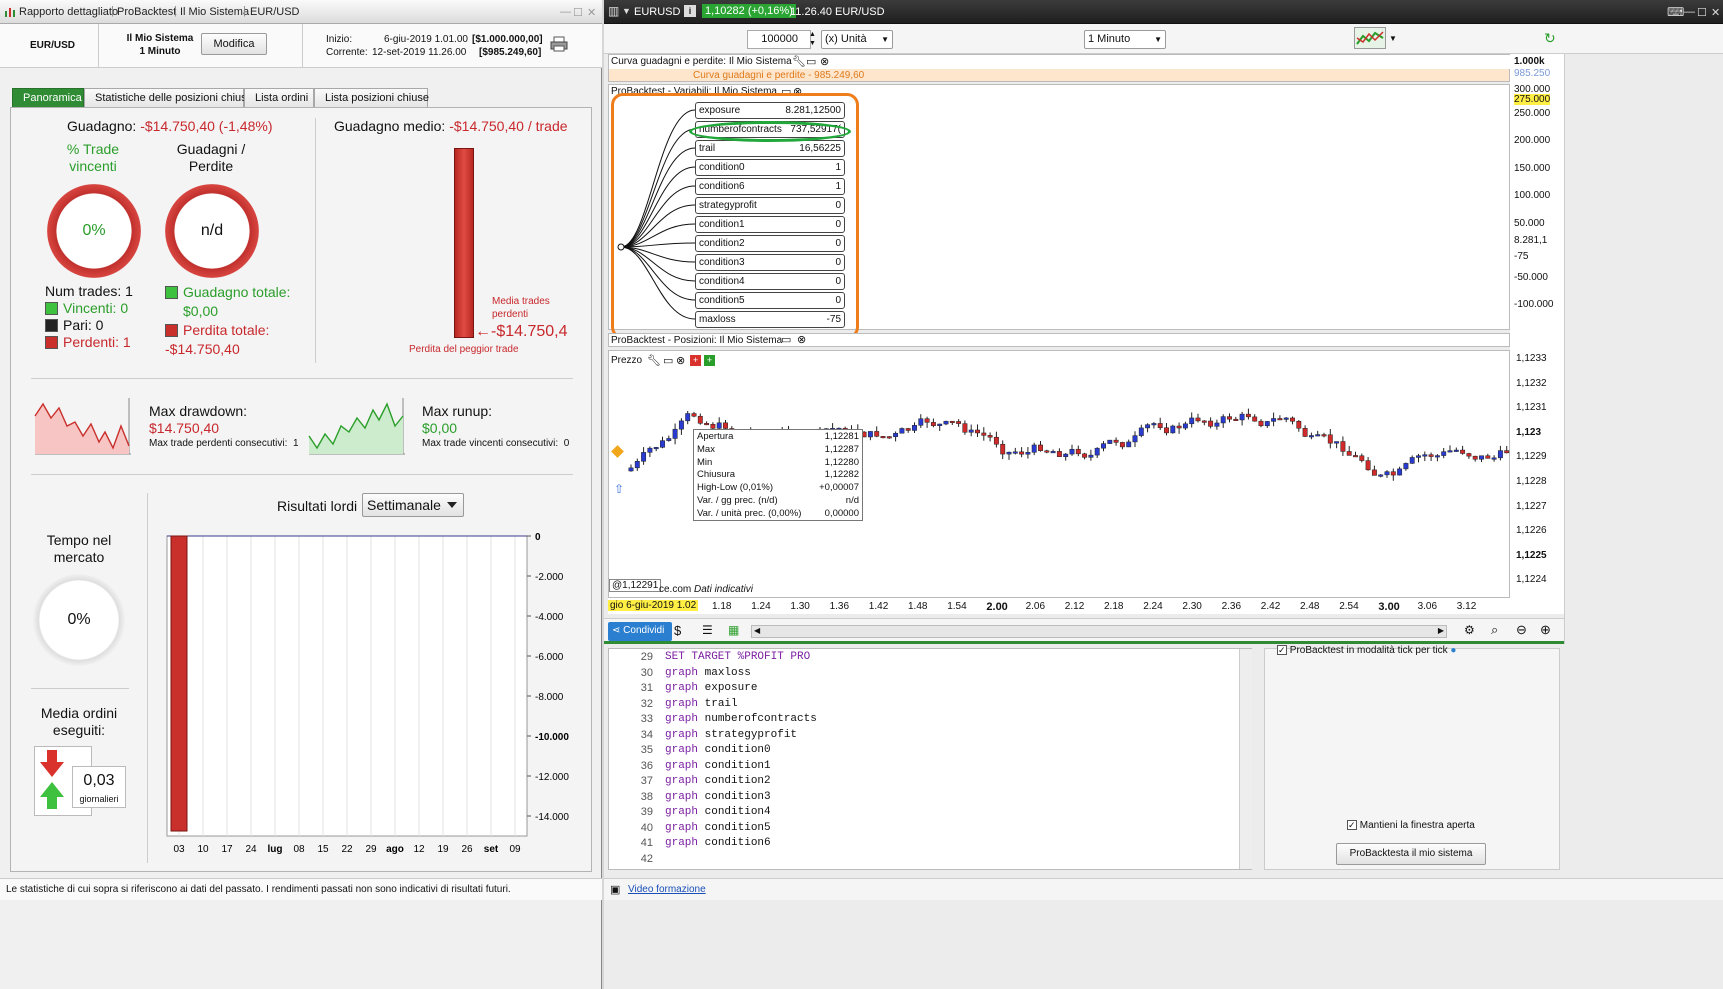 The height and width of the screenshot is (989, 1723). I want to click on time-label: 11.26.40 EUR/USD, so click(837, 12).